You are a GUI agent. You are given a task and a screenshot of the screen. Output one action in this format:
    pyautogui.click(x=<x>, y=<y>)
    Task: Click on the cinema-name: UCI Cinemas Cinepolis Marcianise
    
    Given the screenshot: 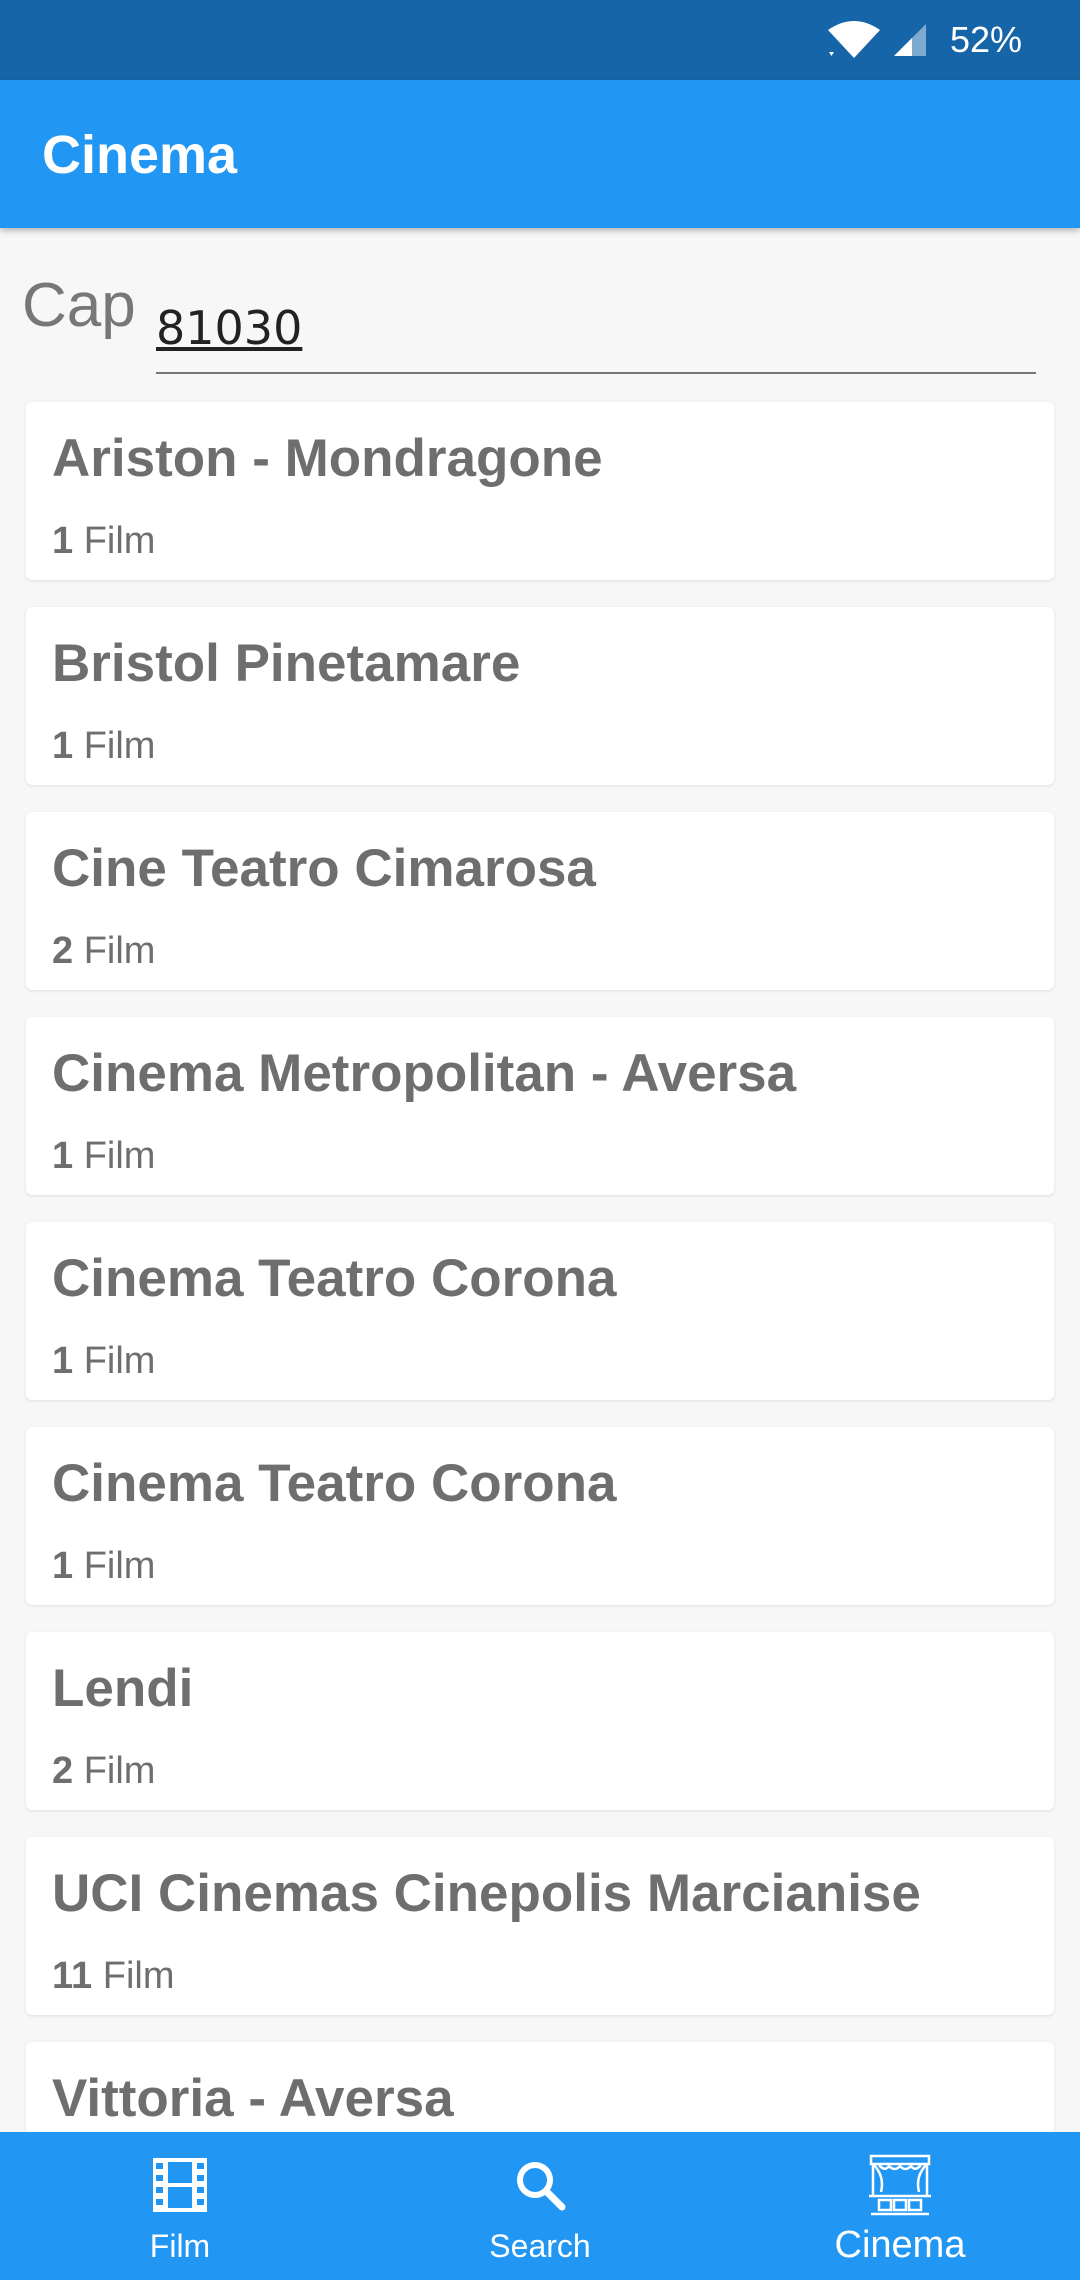 What is the action you would take?
    pyautogui.click(x=486, y=1893)
    